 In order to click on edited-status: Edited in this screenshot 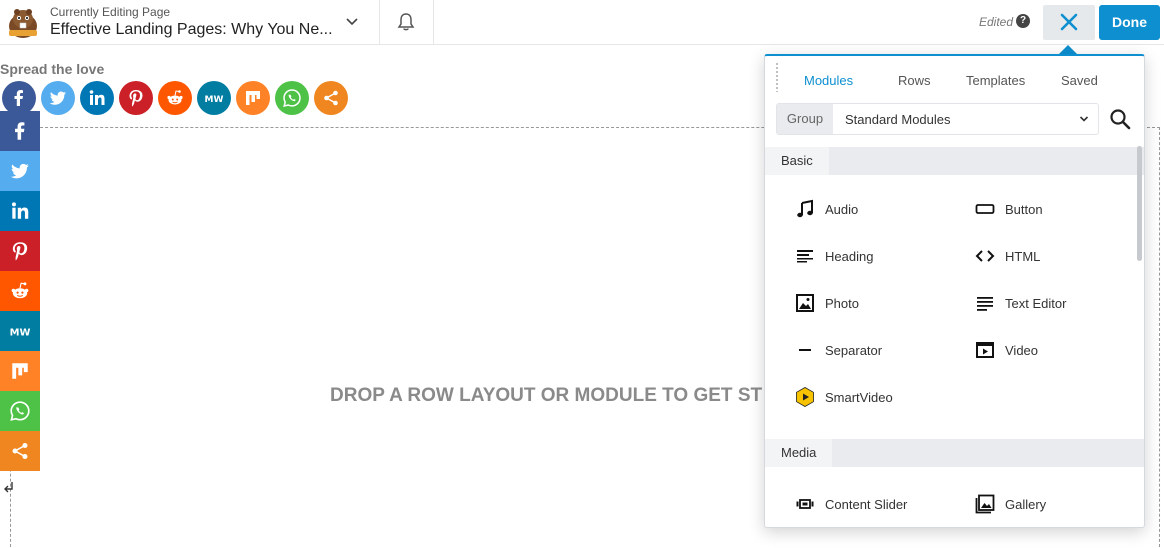, I will do `click(996, 22)`.